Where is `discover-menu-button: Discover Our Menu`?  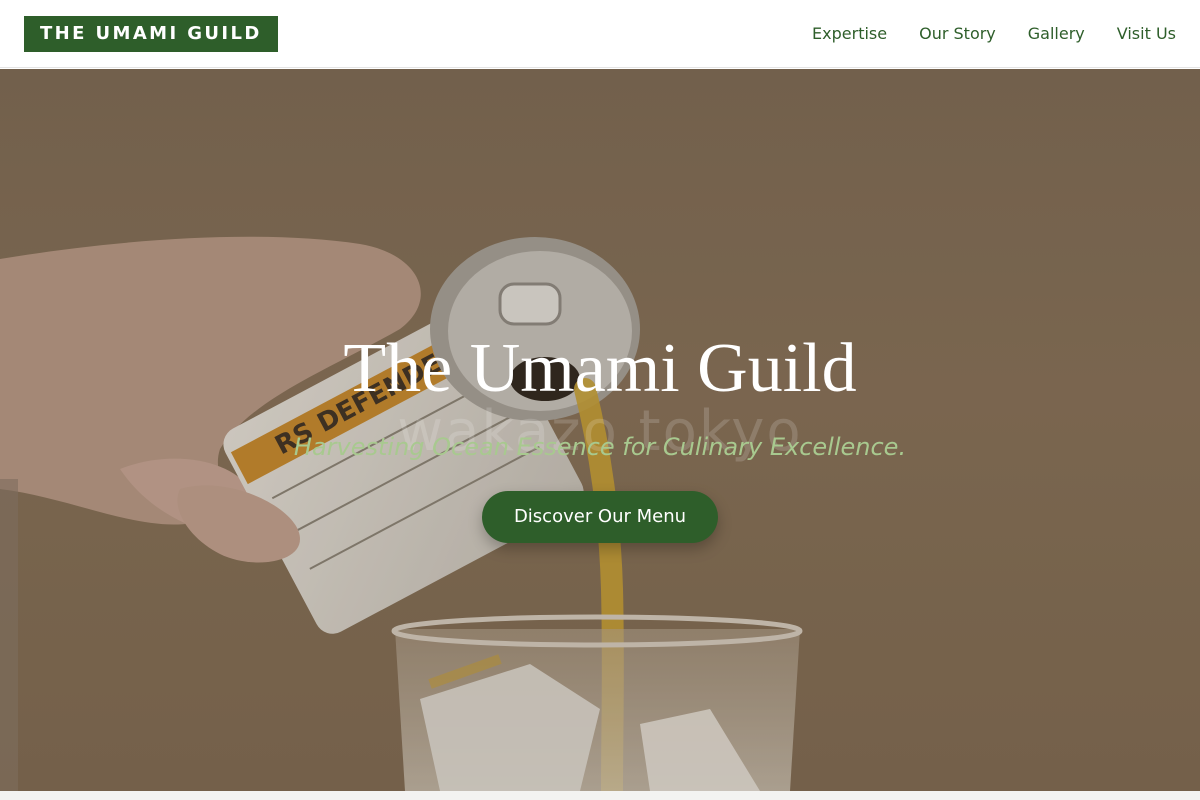
discover-menu-button: Discover Our Menu is located at coordinates (600, 517).